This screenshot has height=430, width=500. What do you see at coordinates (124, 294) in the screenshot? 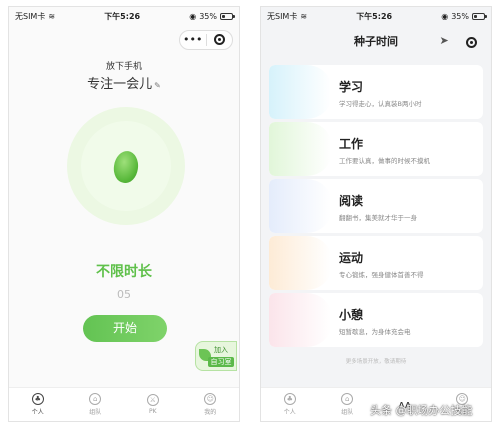
I see `minutes-value: 05` at bounding box center [124, 294].